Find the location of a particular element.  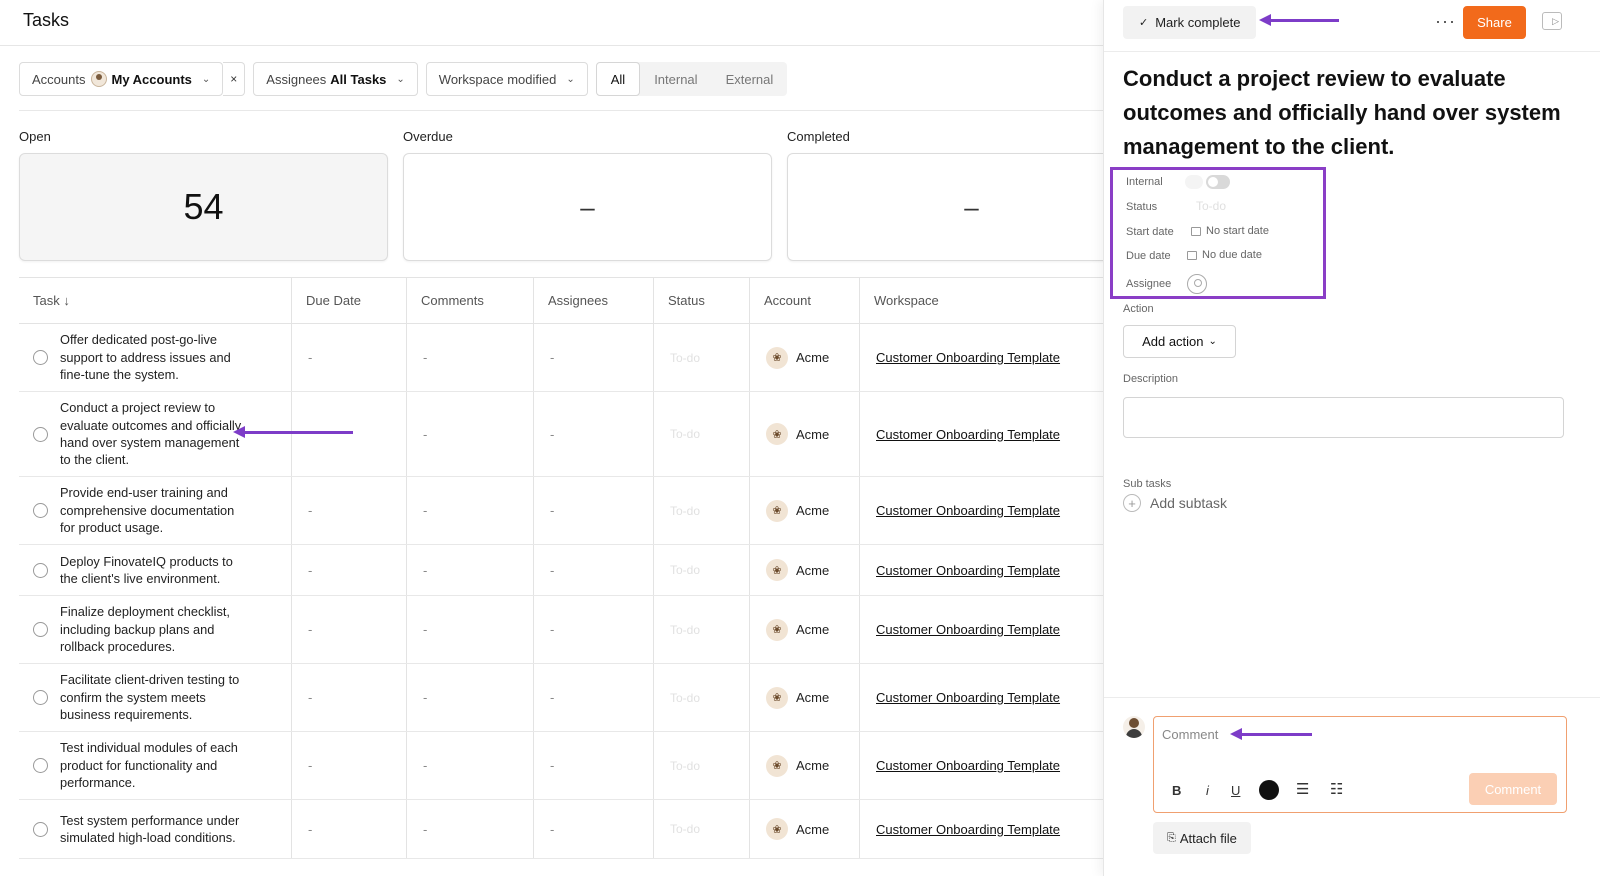

completed-stat-card: – is located at coordinates (955, 207).